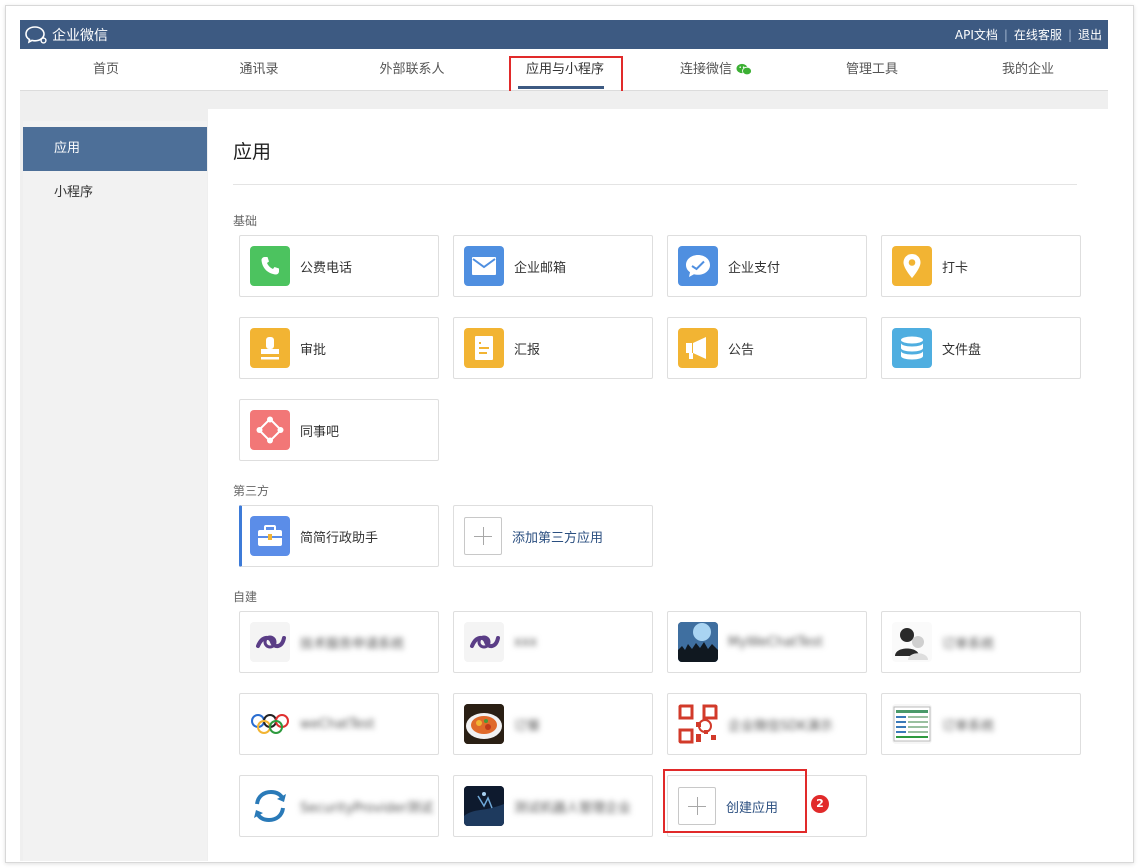  Describe the element at coordinates (484, 266) in the screenshot. I see `mail-icon` at that location.